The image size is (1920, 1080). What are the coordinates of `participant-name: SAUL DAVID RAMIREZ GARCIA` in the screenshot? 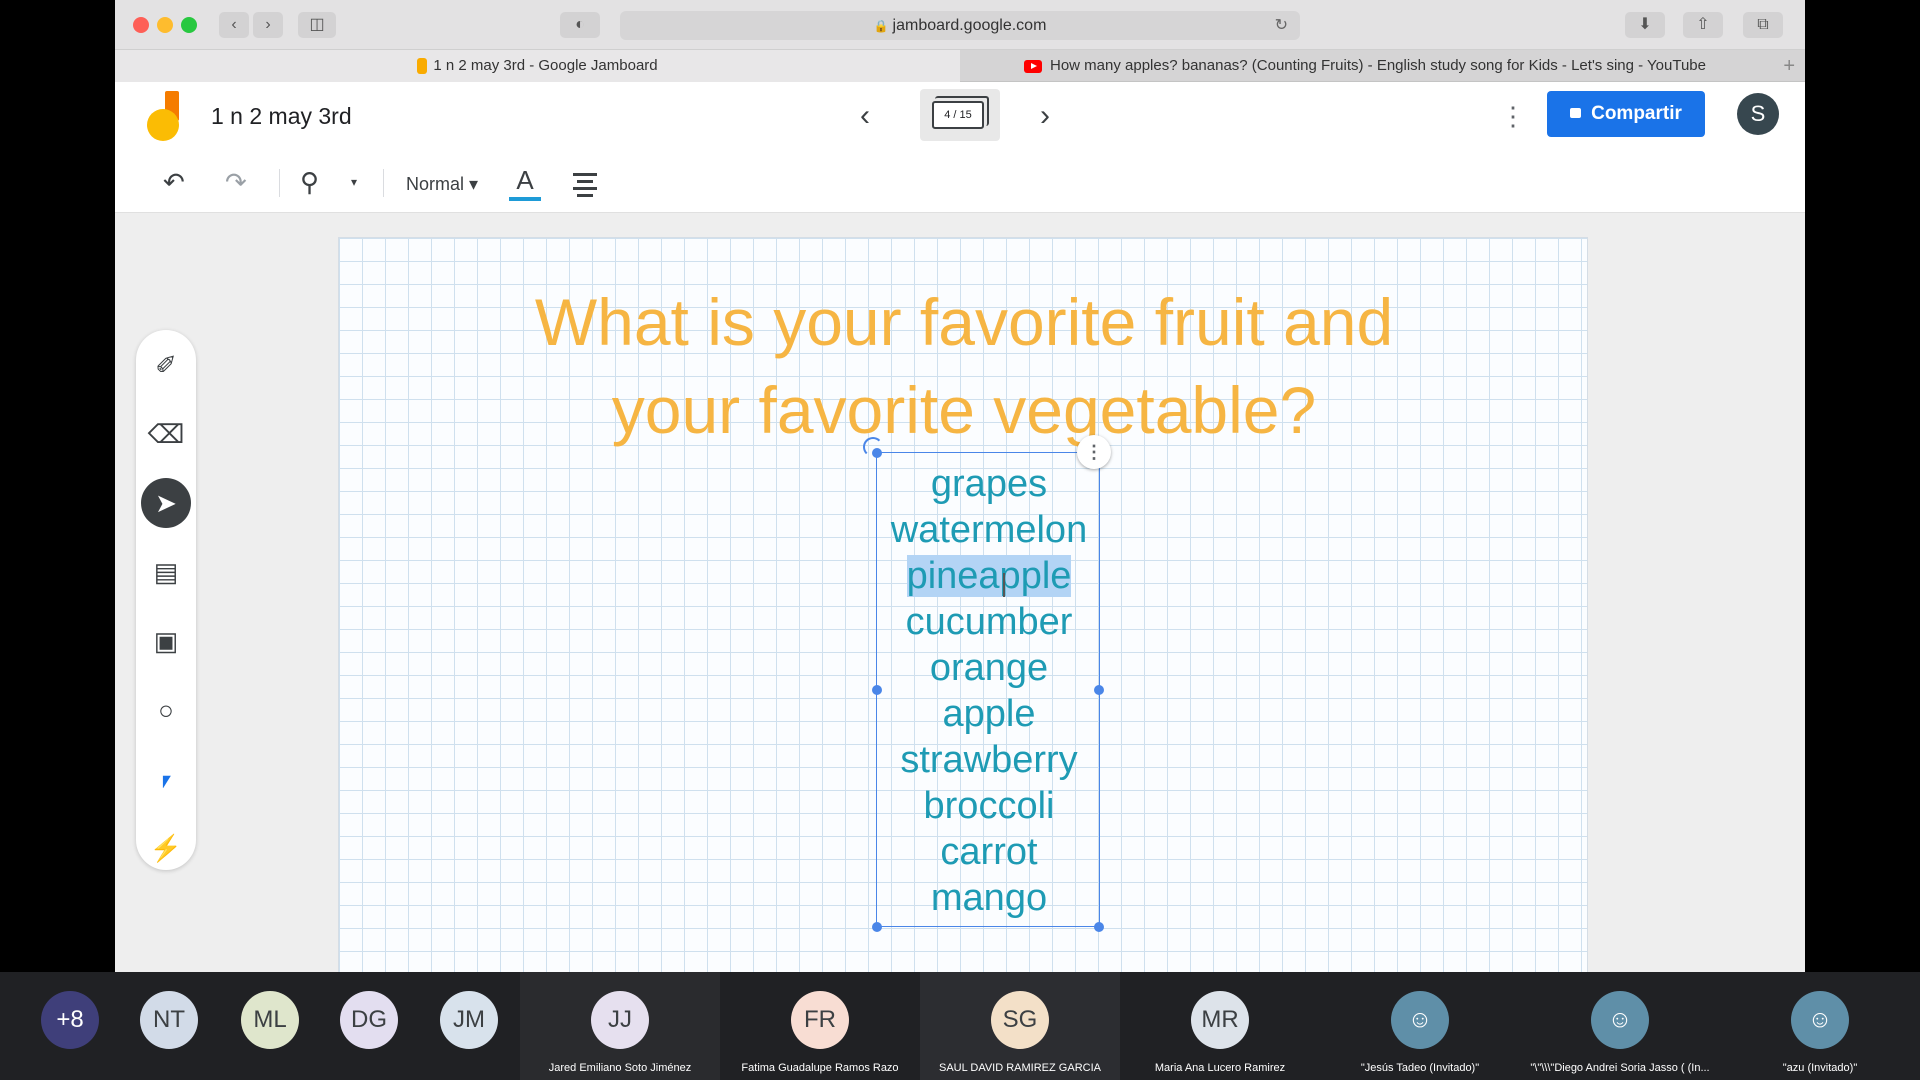 It's located at (1020, 1068).